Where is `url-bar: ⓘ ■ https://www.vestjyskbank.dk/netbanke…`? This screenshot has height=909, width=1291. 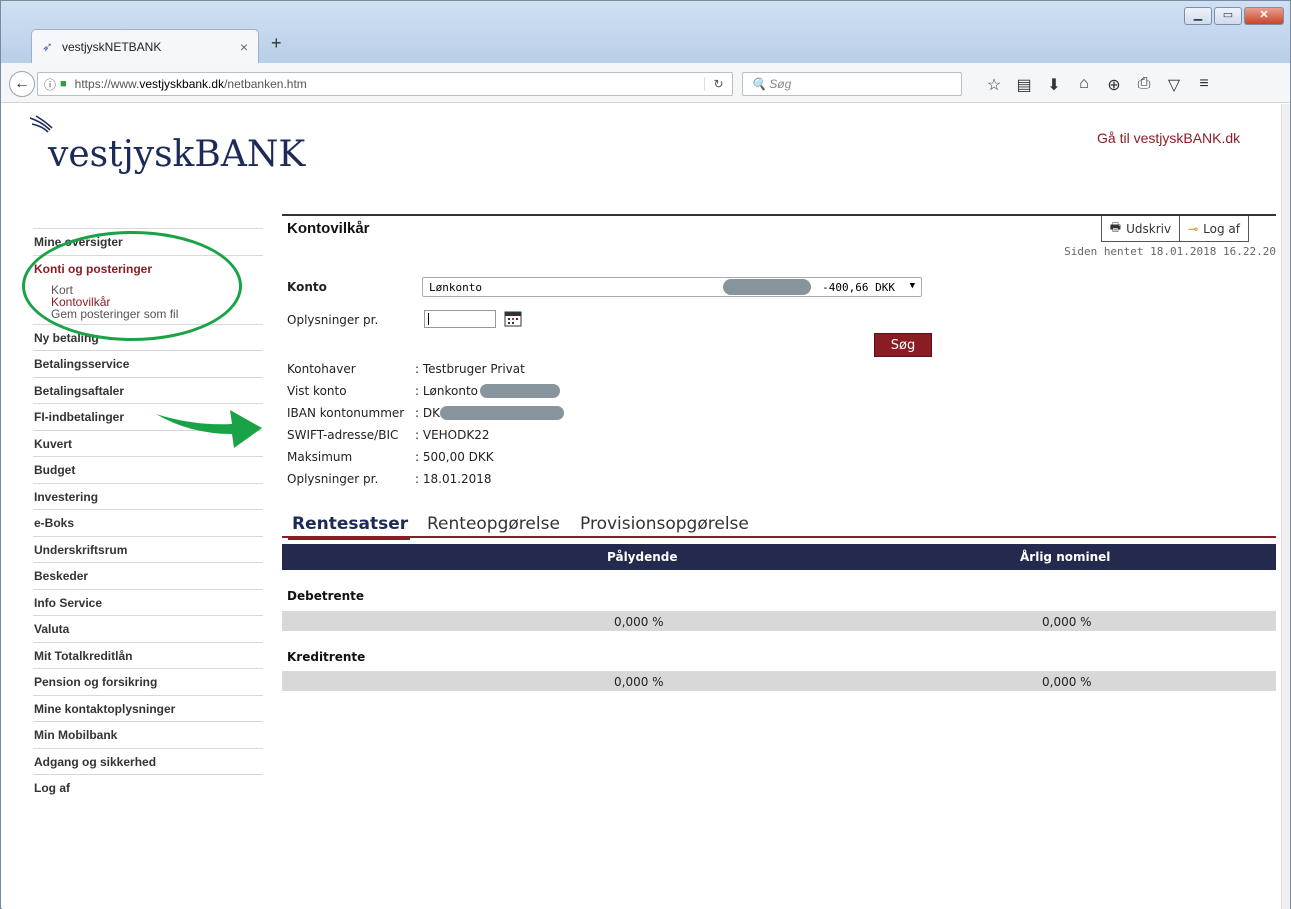 url-bar: ⓘ ■ https://www.vestjyskbank.dk/netbanke… is located at coordinates (385, 84).